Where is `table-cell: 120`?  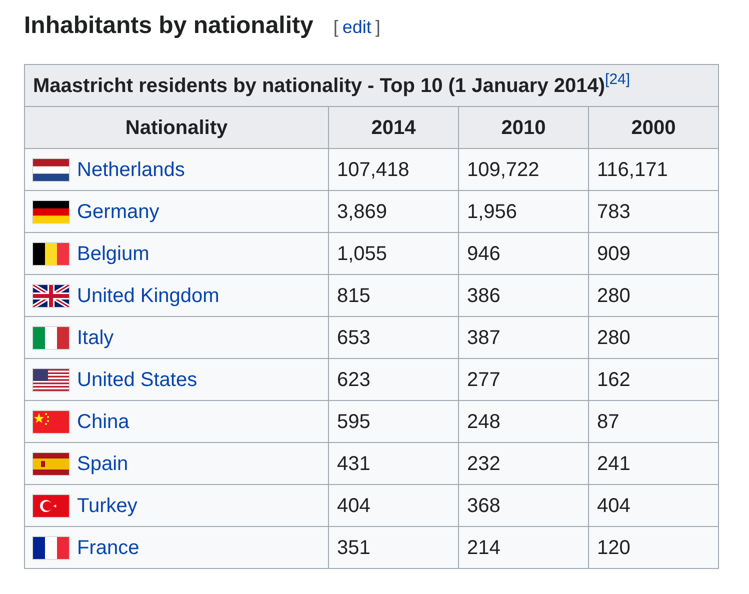 table-cell: 120 is located at coordinates (653, 547).